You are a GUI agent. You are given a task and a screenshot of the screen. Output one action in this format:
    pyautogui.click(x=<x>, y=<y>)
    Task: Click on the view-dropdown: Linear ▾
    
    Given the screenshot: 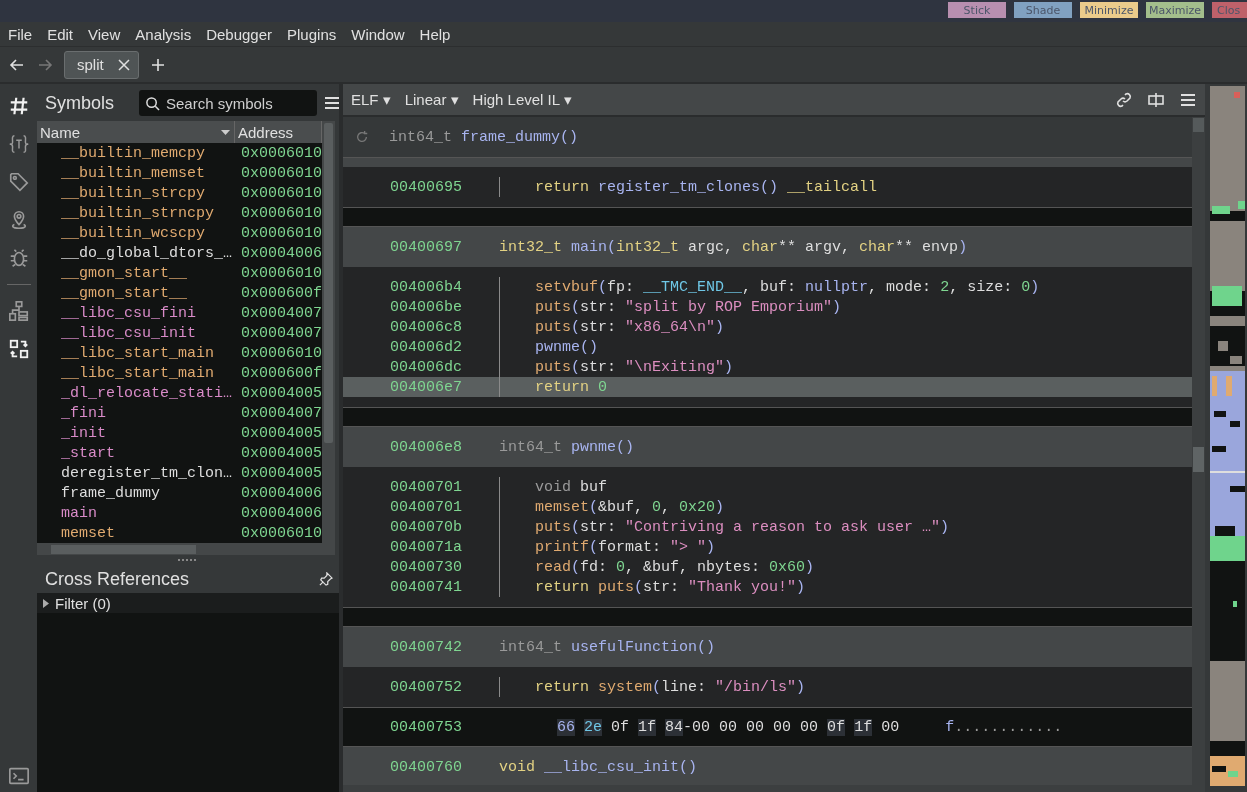 What is the action you would take?
    pyautogui.click(x=431, y=99)
    